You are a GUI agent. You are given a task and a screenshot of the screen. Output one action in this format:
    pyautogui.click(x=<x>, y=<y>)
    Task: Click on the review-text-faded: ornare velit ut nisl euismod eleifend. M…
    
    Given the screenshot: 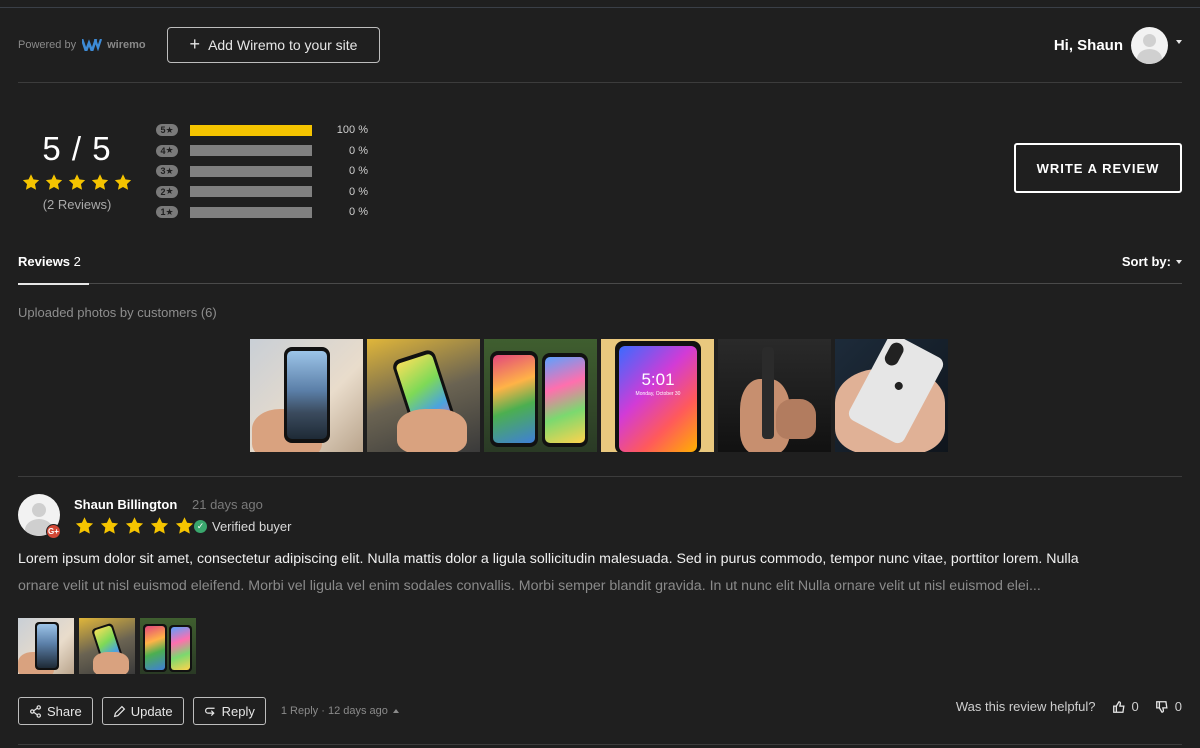 What is the action you would take?
    pyautogui.click(x=529, y=586)
    